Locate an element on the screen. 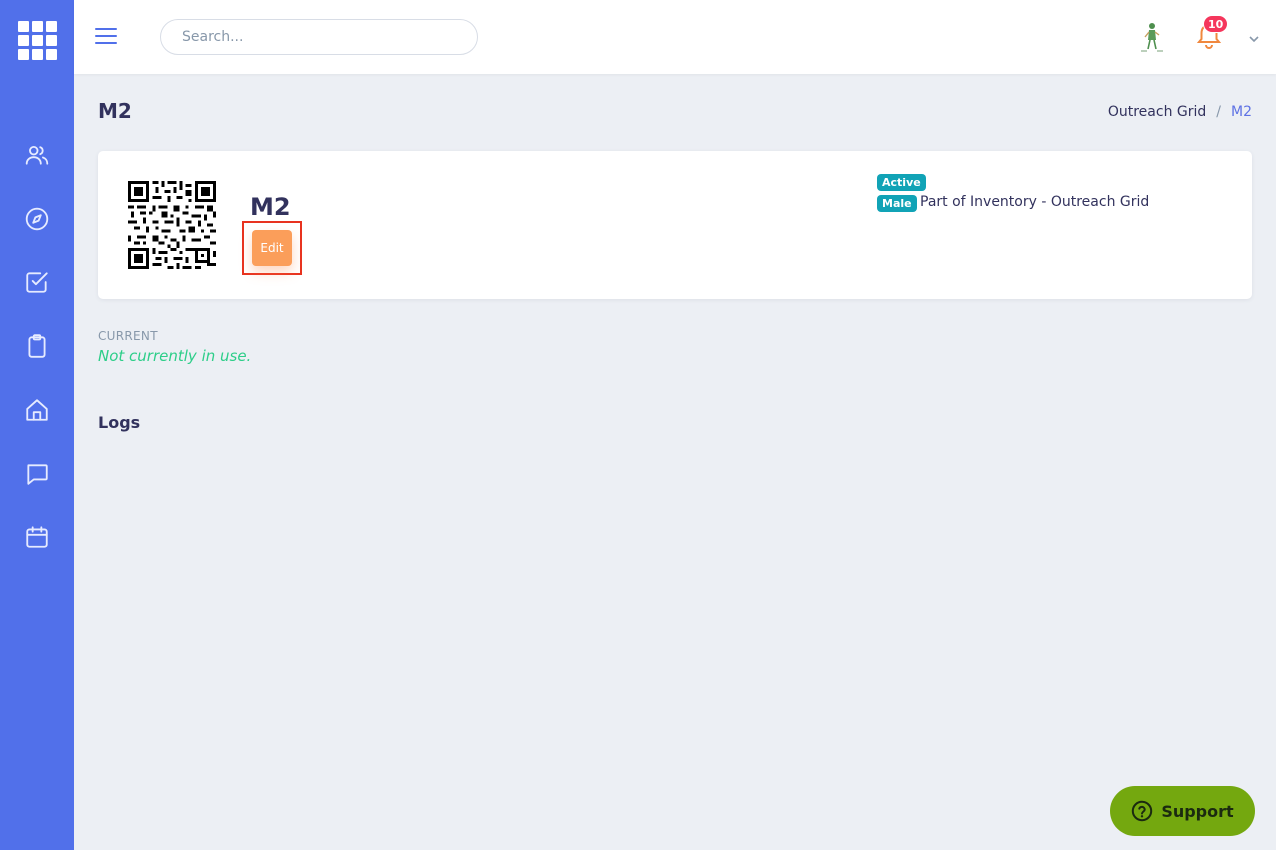 This screenshot has height=850, width=1276. sidebar-item-home is located at coordinates (37, 410).